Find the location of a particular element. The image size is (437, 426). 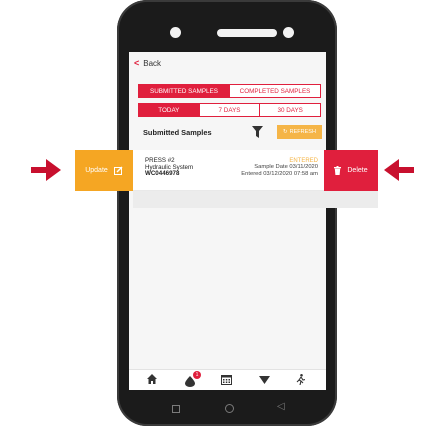

left-pointing-arrow-icon is located at coordinates (399, 170).